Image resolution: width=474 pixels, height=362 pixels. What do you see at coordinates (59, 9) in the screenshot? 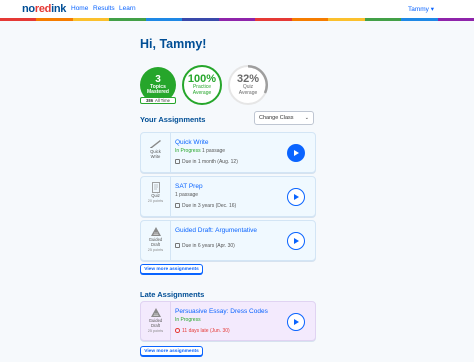
I see `logo-part-ink: ink` at bounding box center [59, 9].